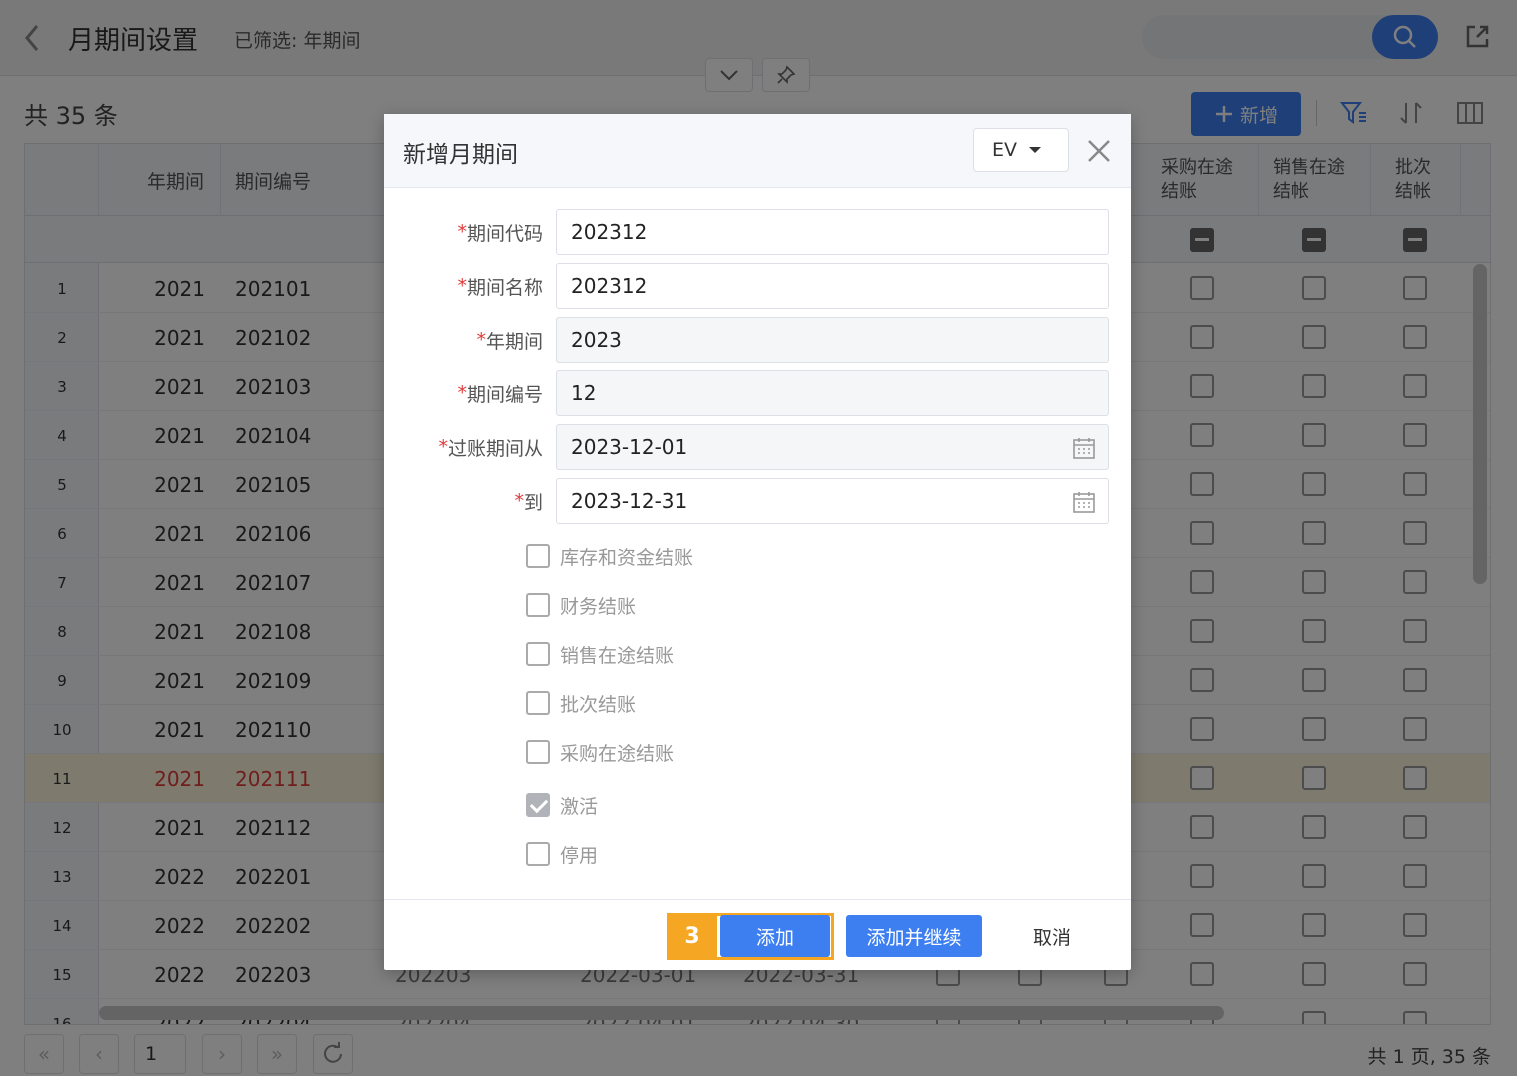 Image resolution: width=1517 pixels, height=1076 pixels. What do you see at coordinates (504, 287) in the screenshot?
I see `field-label-text: 期间名称` at bounding box center [504, 287].